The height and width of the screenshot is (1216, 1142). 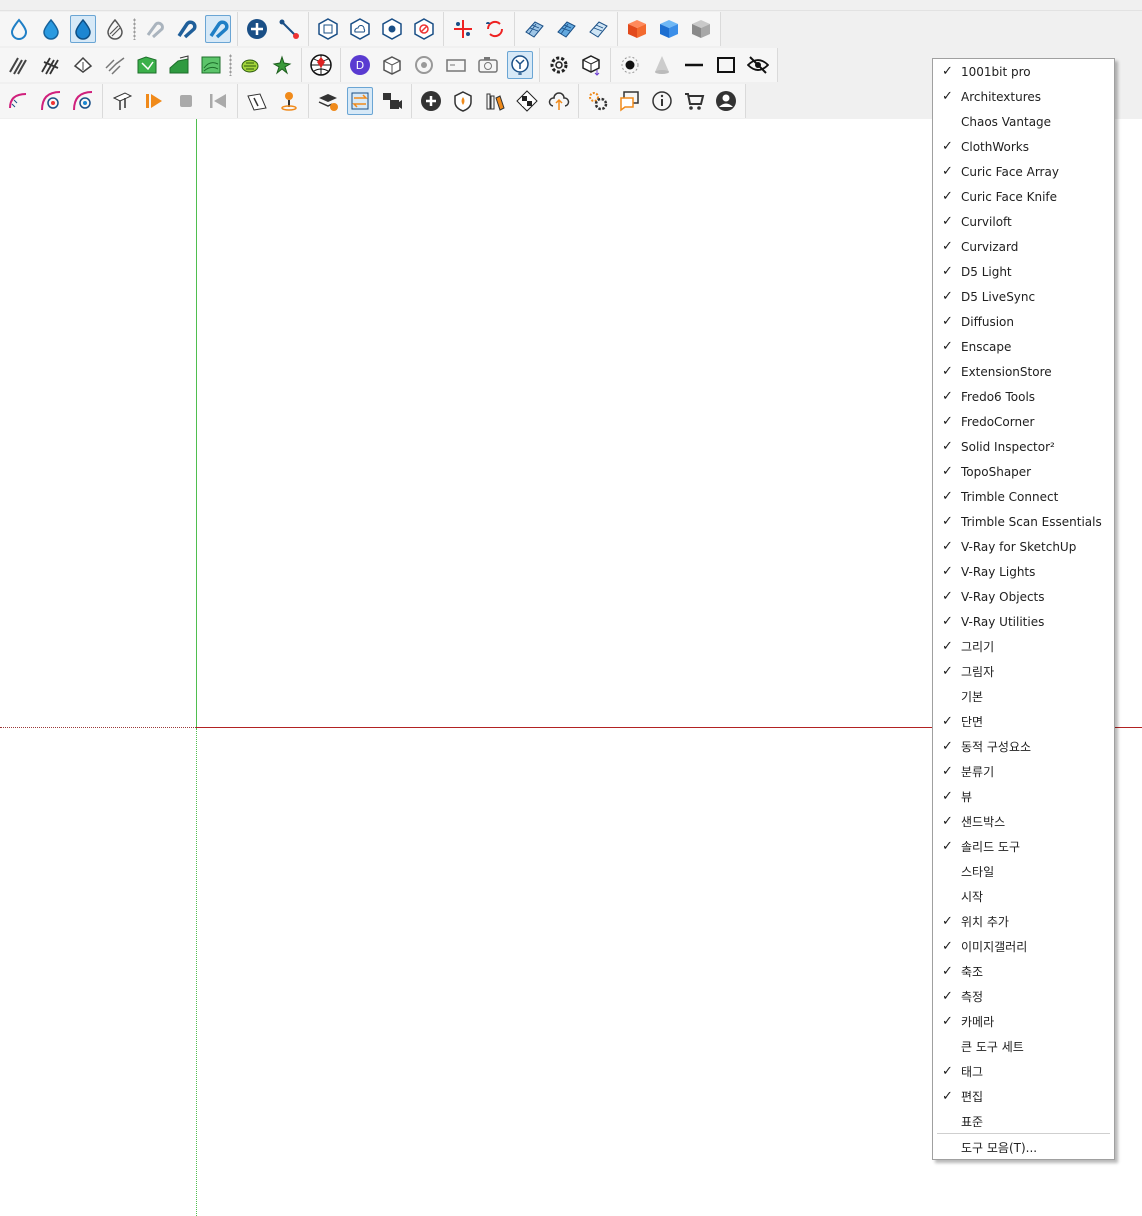 What do you see at coordinates (598, 29) in the screenshot?
I see `mesh-grid-light-icon` at bounding box center [598, 29].